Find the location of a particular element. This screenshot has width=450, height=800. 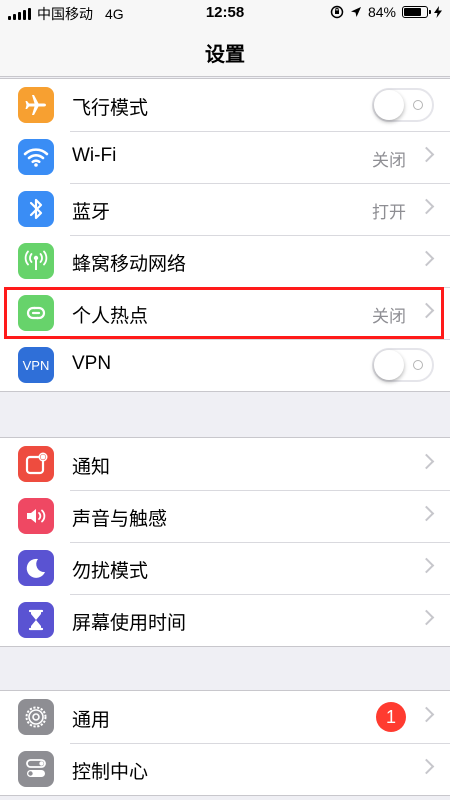

charging-icon is located at coordinates (438, 12).